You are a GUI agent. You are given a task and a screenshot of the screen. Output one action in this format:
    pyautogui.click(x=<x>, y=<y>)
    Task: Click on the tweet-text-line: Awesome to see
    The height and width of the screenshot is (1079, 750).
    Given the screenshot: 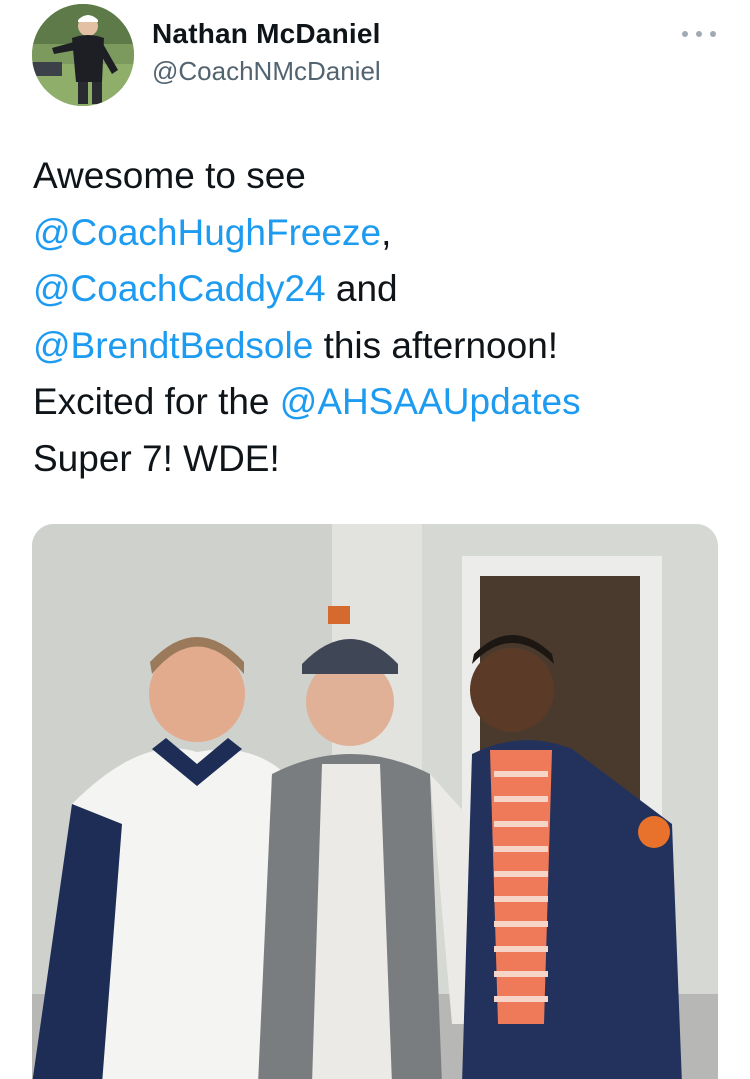 What is the action you would take?
    pyautogui.click(x=378, y=176)
    